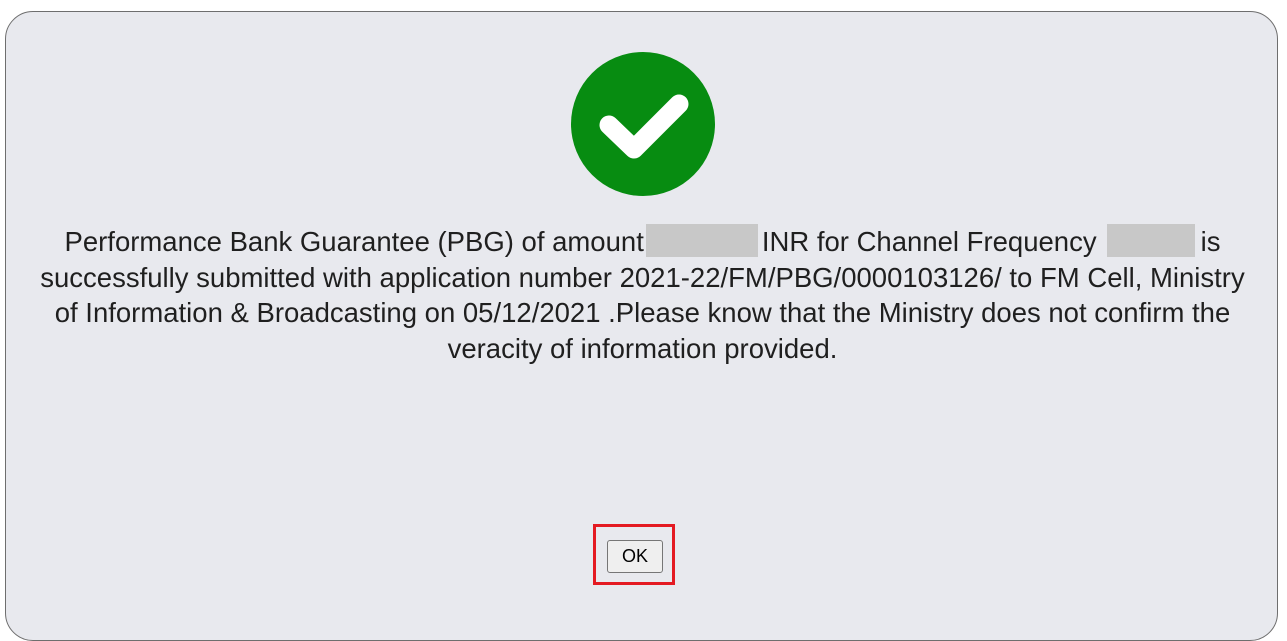  What do you see at coordinates (635, 556) in the screenshot?
I see `ok-button: OK` at bounding box center [635, 556].